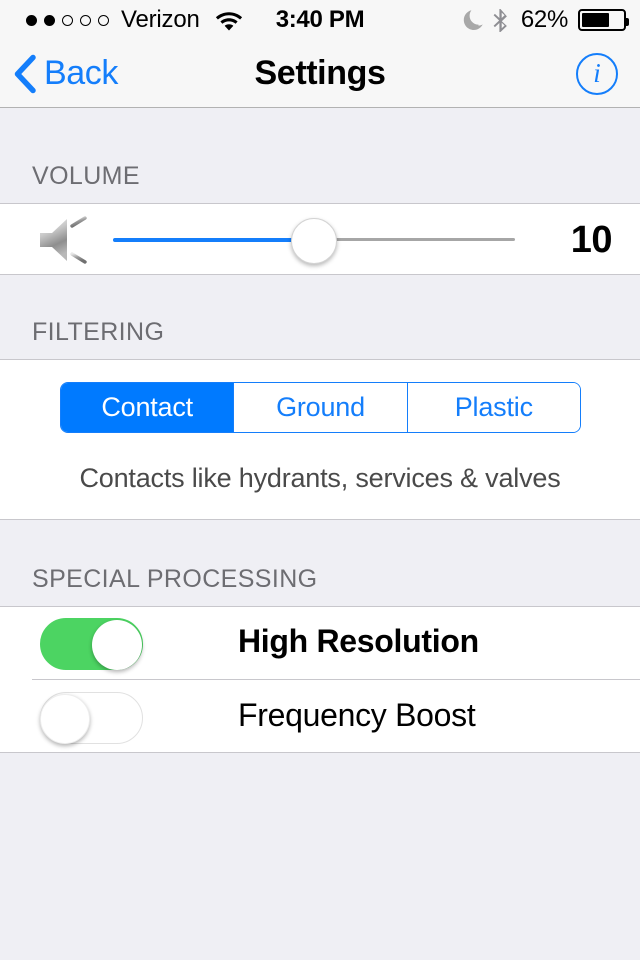 The height and width of the screenshot is (960, 640). I want to click on page-title: Settings, so click(320, 73).